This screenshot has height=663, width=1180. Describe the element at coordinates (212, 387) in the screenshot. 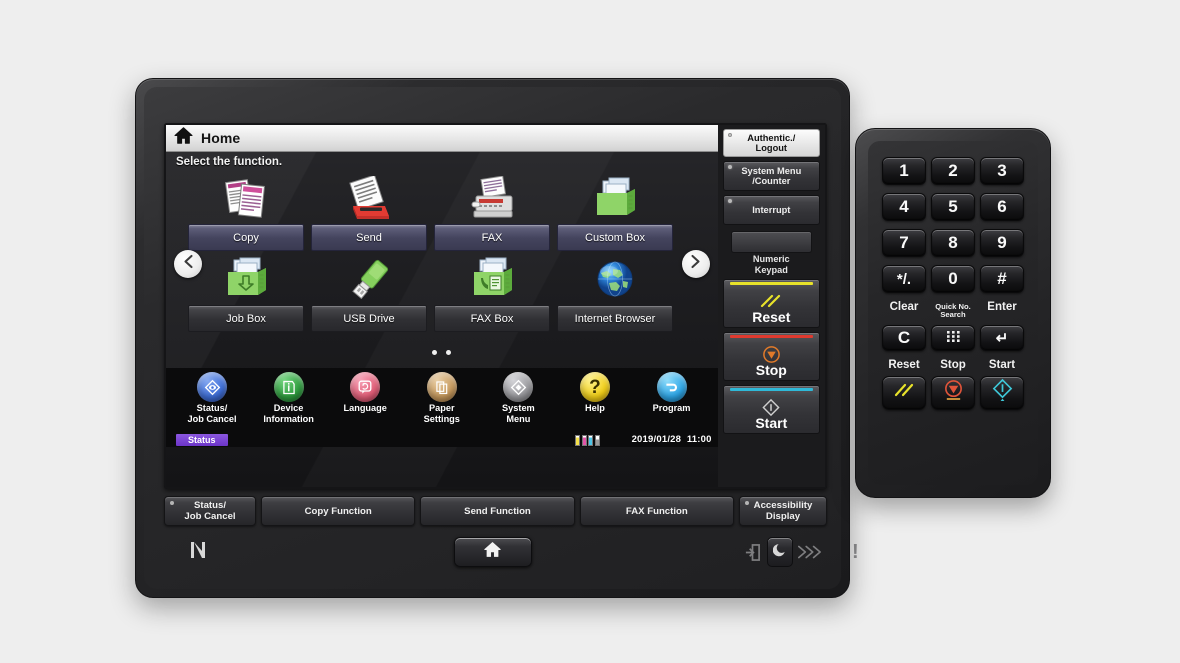

I see `status-diamond-icon` at that location.